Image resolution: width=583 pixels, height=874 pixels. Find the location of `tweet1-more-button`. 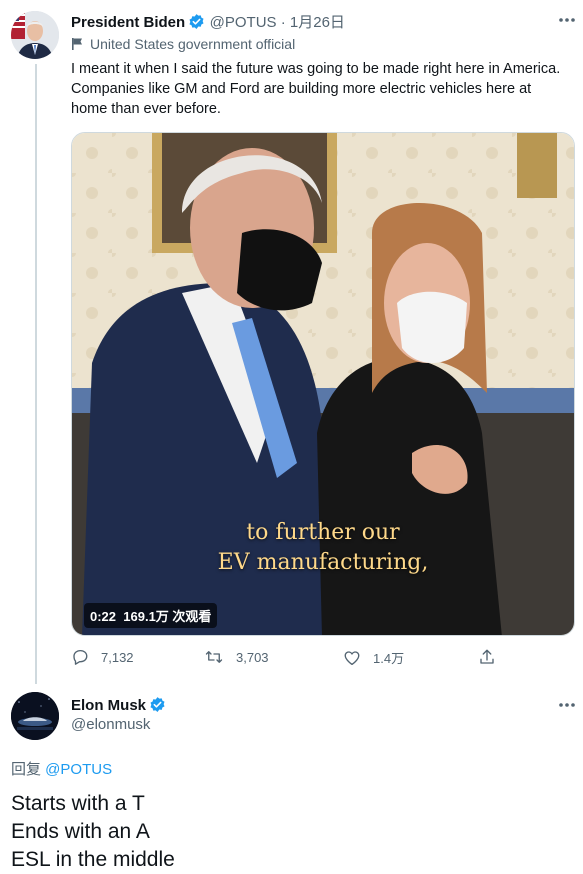

tweet1-more-button is located at coordinates (567, 20).